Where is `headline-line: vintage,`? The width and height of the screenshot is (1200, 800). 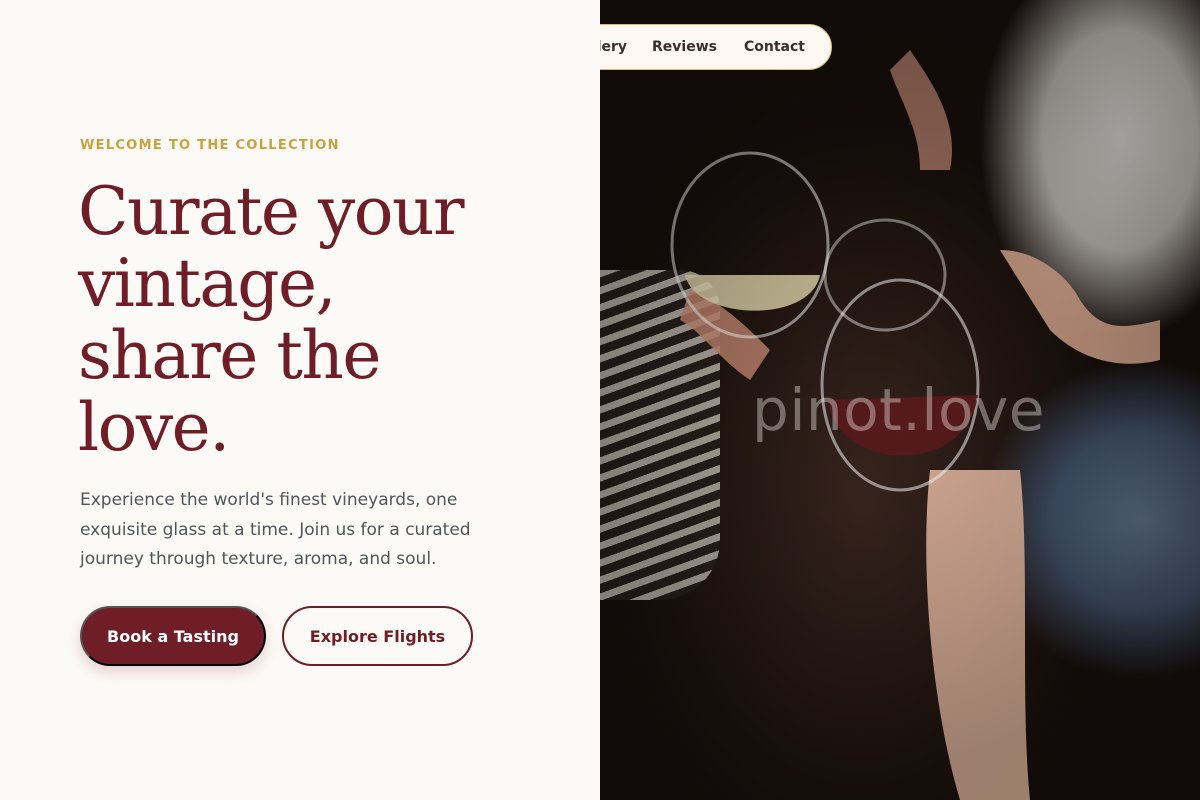
headline-line: vintage, is located at coordinates (207, 283).